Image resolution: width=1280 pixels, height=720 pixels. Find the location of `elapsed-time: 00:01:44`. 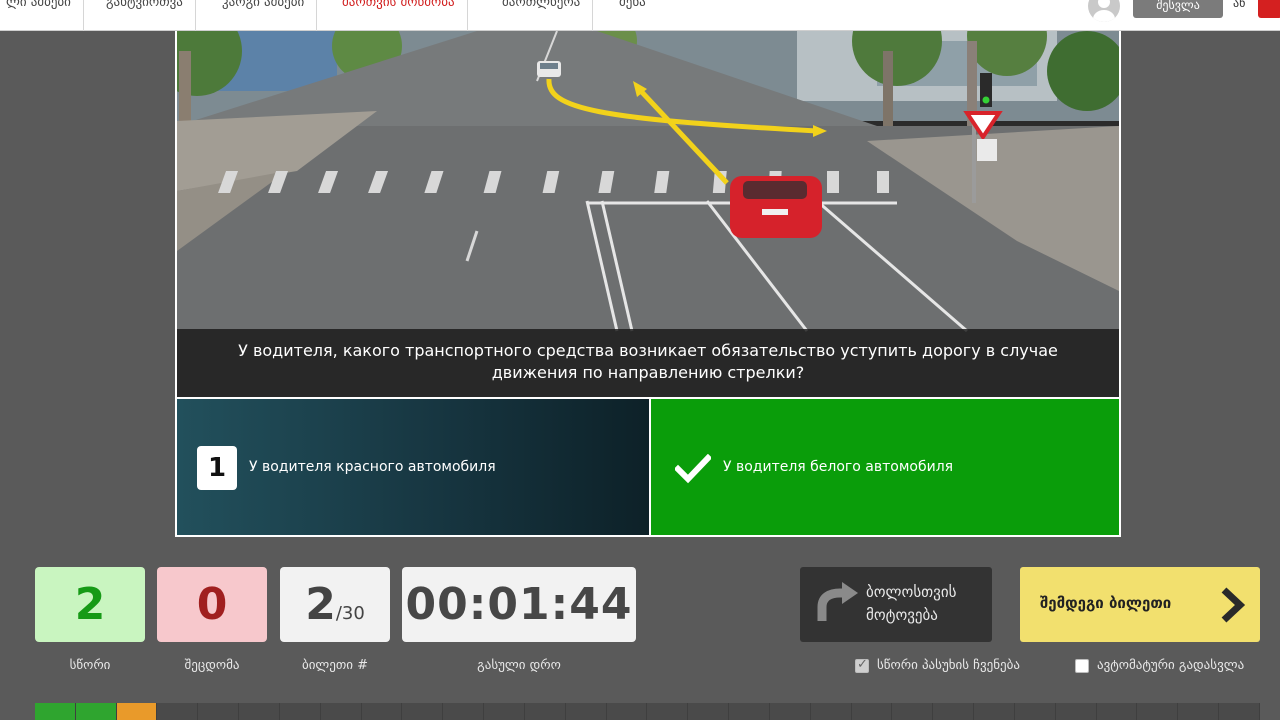

elapsed-time: 00:01:44 is located at coordinates (519, 604).